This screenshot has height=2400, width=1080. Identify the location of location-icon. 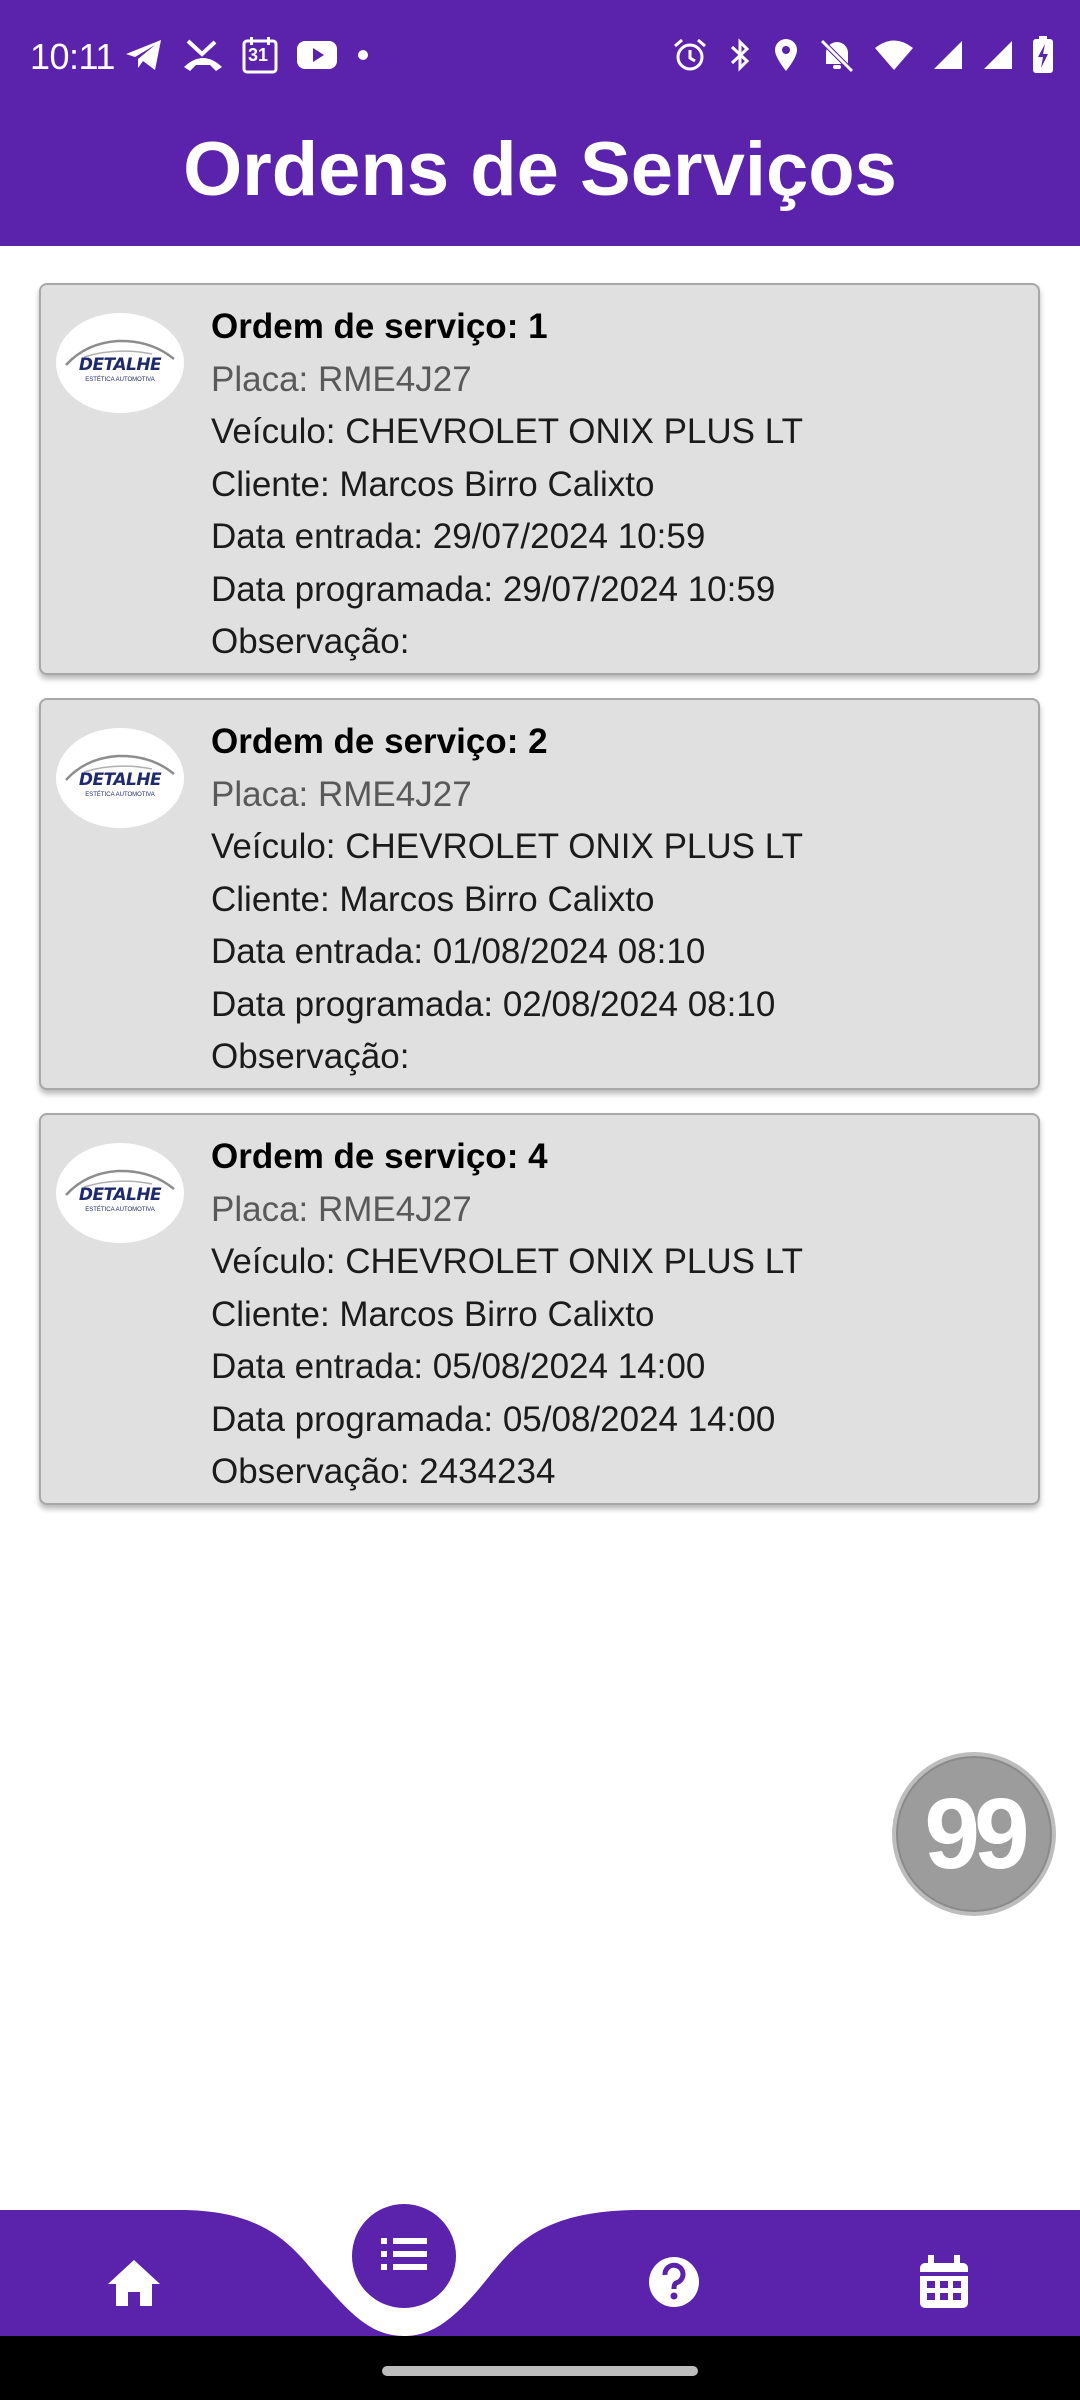
(786, 55).